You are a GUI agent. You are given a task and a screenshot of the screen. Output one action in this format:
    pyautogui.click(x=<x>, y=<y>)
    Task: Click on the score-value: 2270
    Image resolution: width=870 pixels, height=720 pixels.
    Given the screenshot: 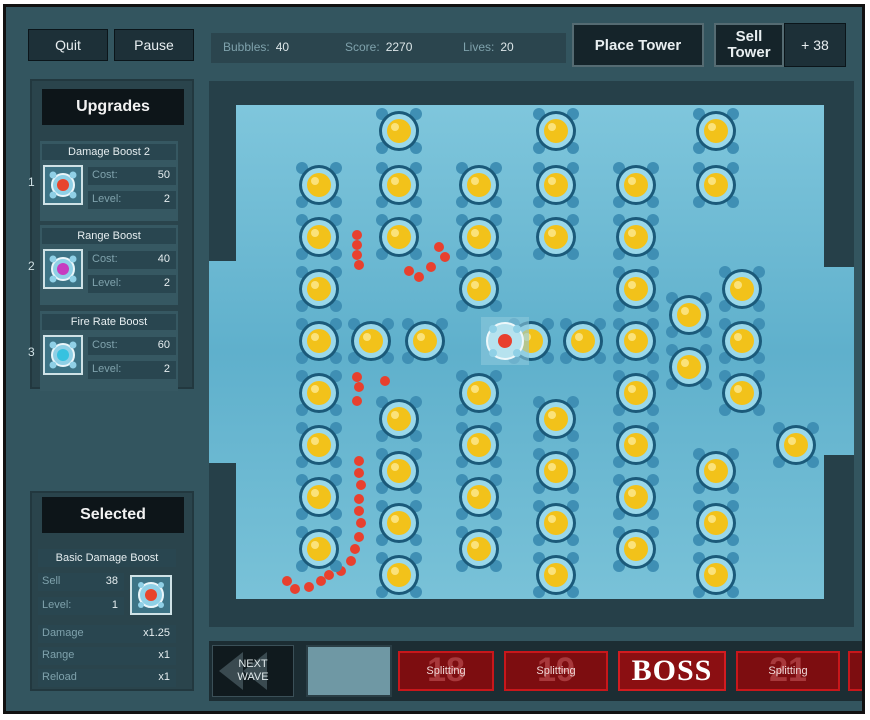 What is the action you would take?
    pyautogui.click(x=399, y=47)
    